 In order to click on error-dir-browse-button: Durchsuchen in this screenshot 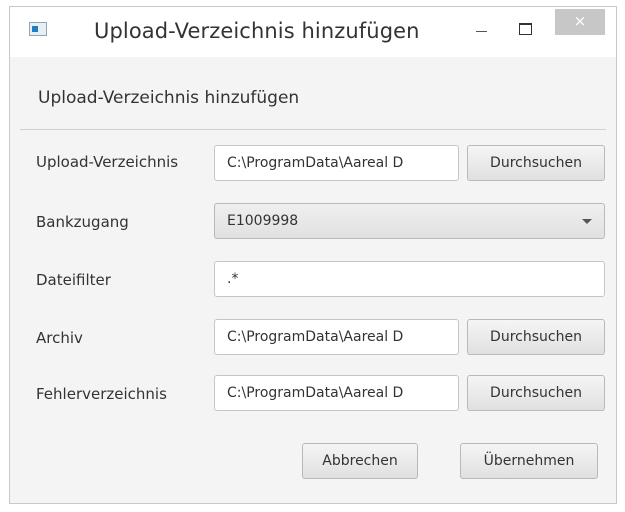, I will do `click(536, 393)`.